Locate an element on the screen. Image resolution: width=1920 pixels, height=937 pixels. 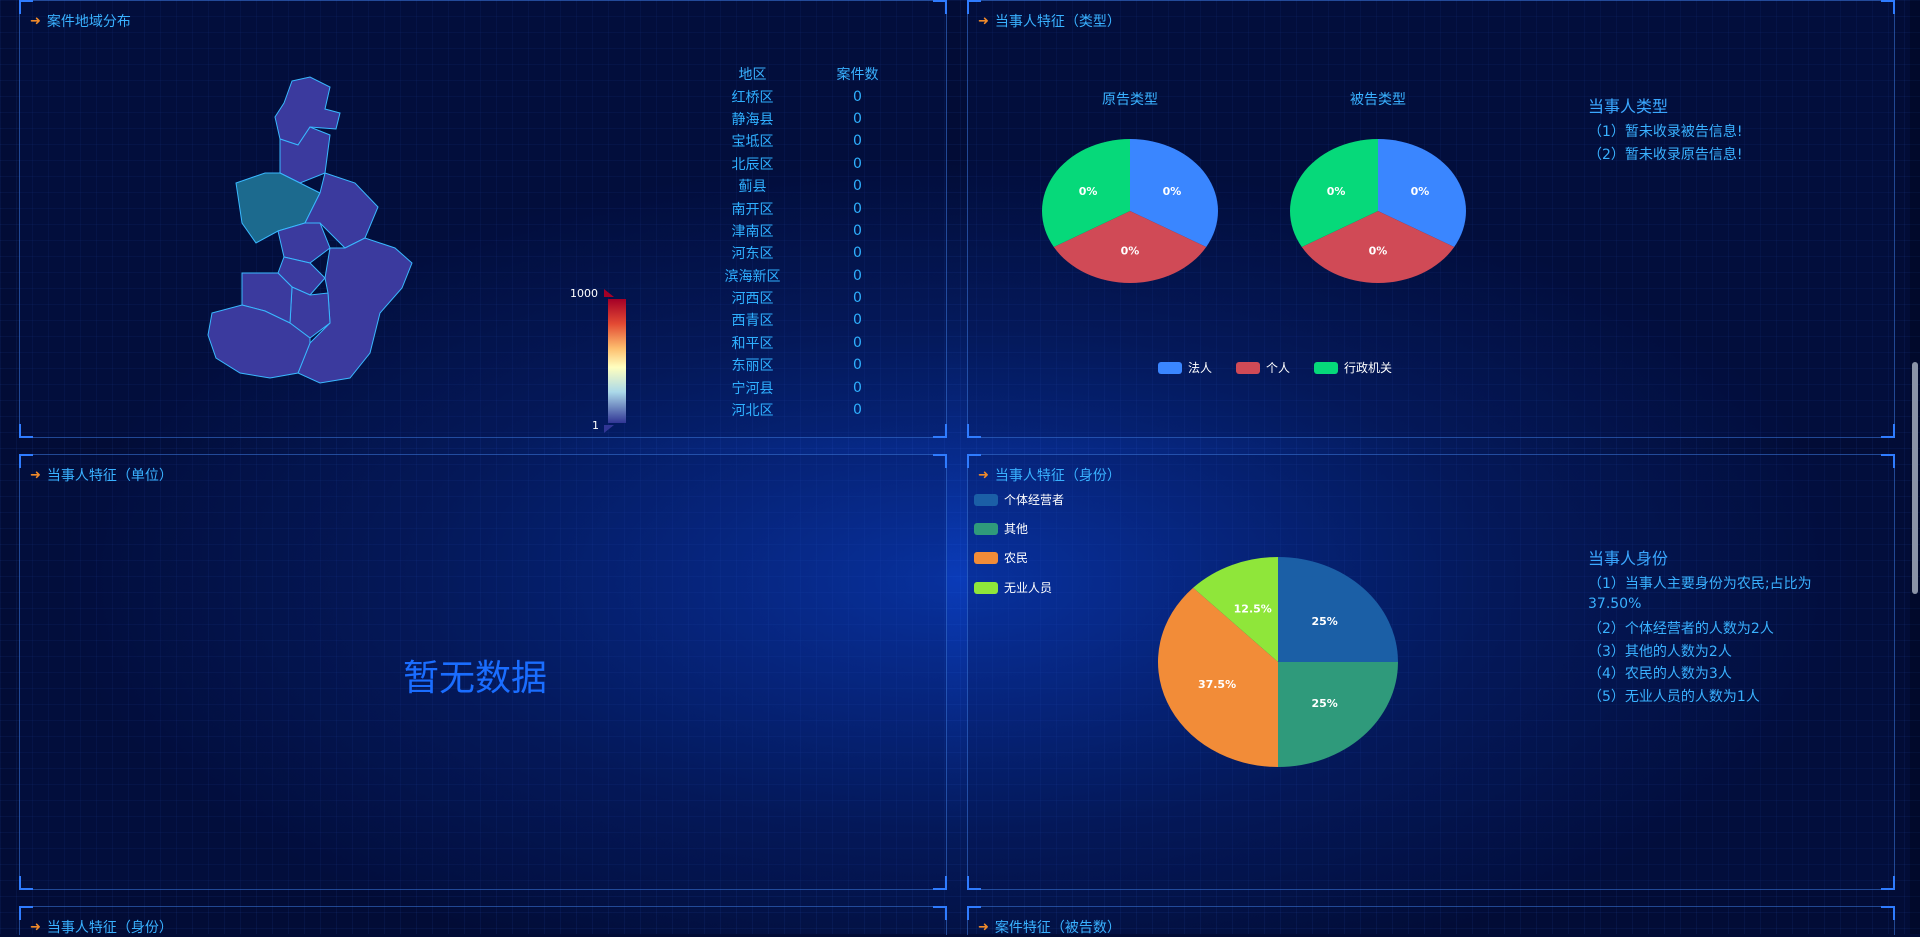
region-name-cell: 南开区 is located at coordinates (752, 209).